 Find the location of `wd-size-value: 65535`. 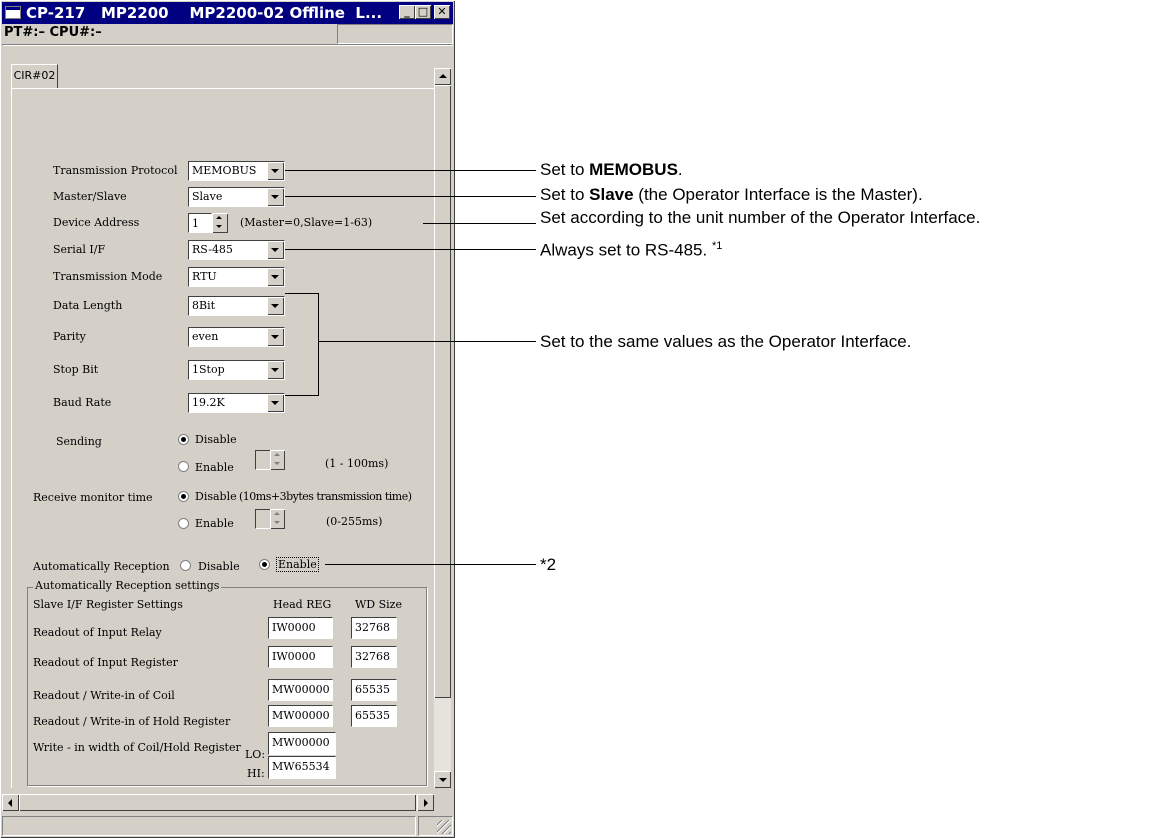

wd-size-value: 65535 is located at coordinates (372, 715).